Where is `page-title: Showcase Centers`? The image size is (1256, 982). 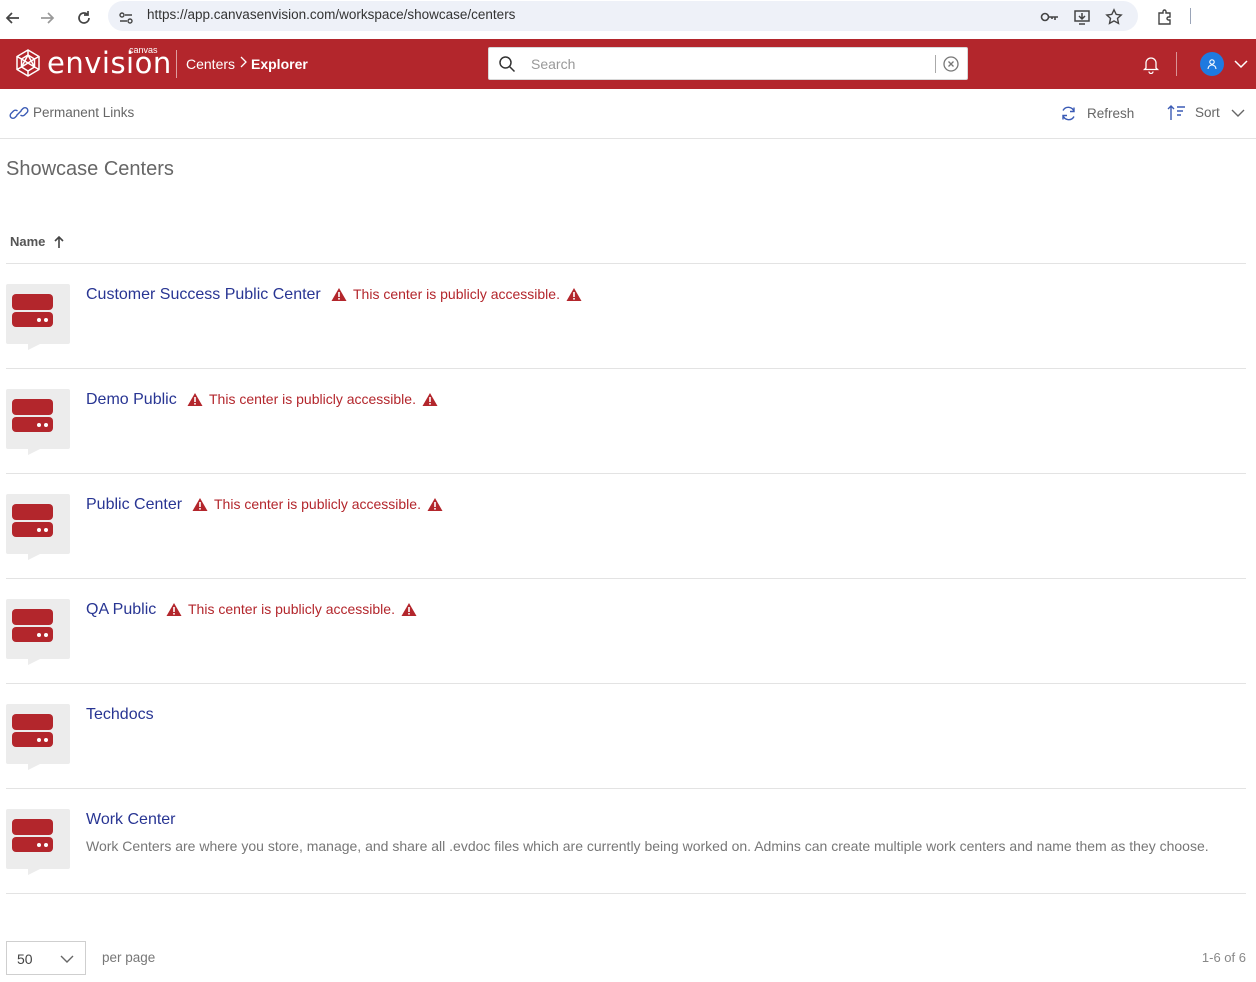 page-title: Showcase Centers is located at coordinates (90, 169).